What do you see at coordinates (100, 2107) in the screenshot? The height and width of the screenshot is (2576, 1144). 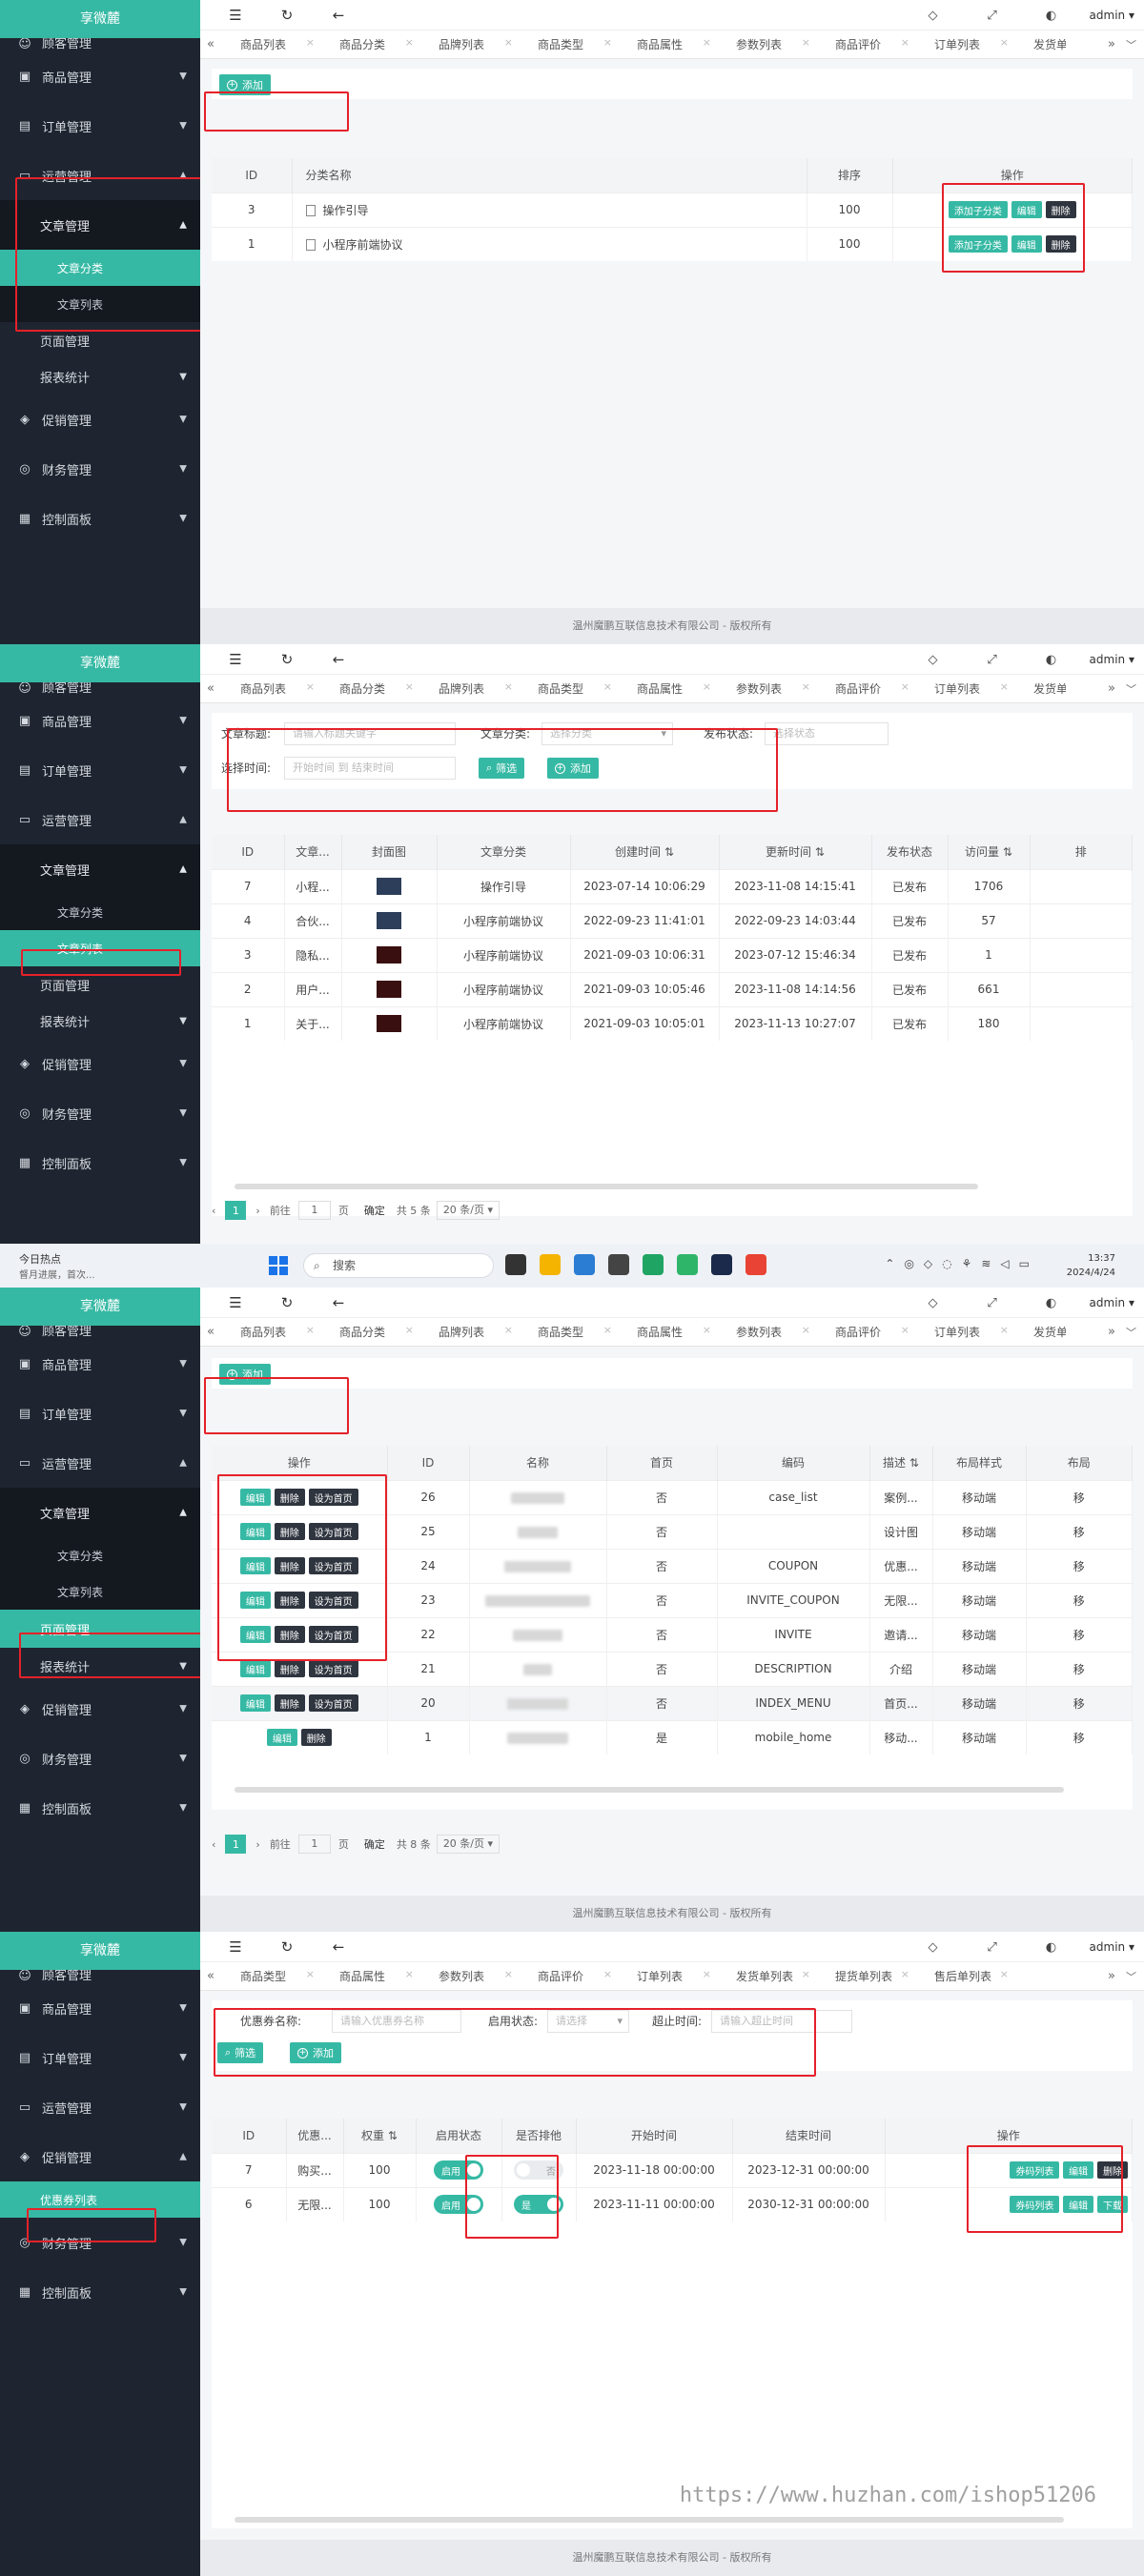 I see `sidebar-item-operations: ▭ 运营管理 ▼` at bounding box center [100, 2107].